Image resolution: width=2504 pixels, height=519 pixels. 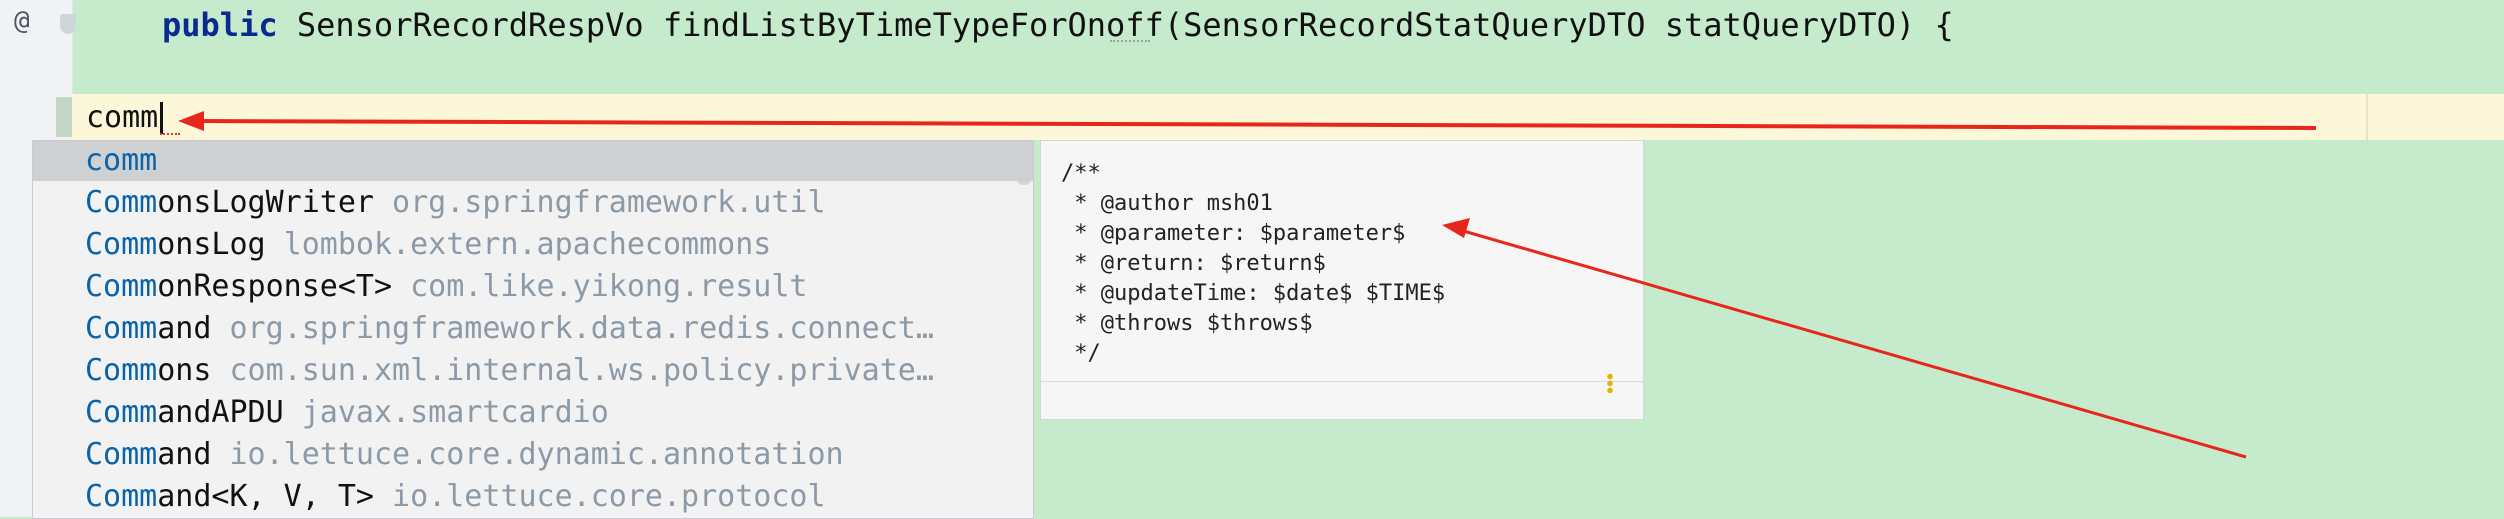 What do you see at coordinates (446, 412) in the screenshot?
I see `item-package-detail: javax.smartcardio` at bounding box center [446, 412].